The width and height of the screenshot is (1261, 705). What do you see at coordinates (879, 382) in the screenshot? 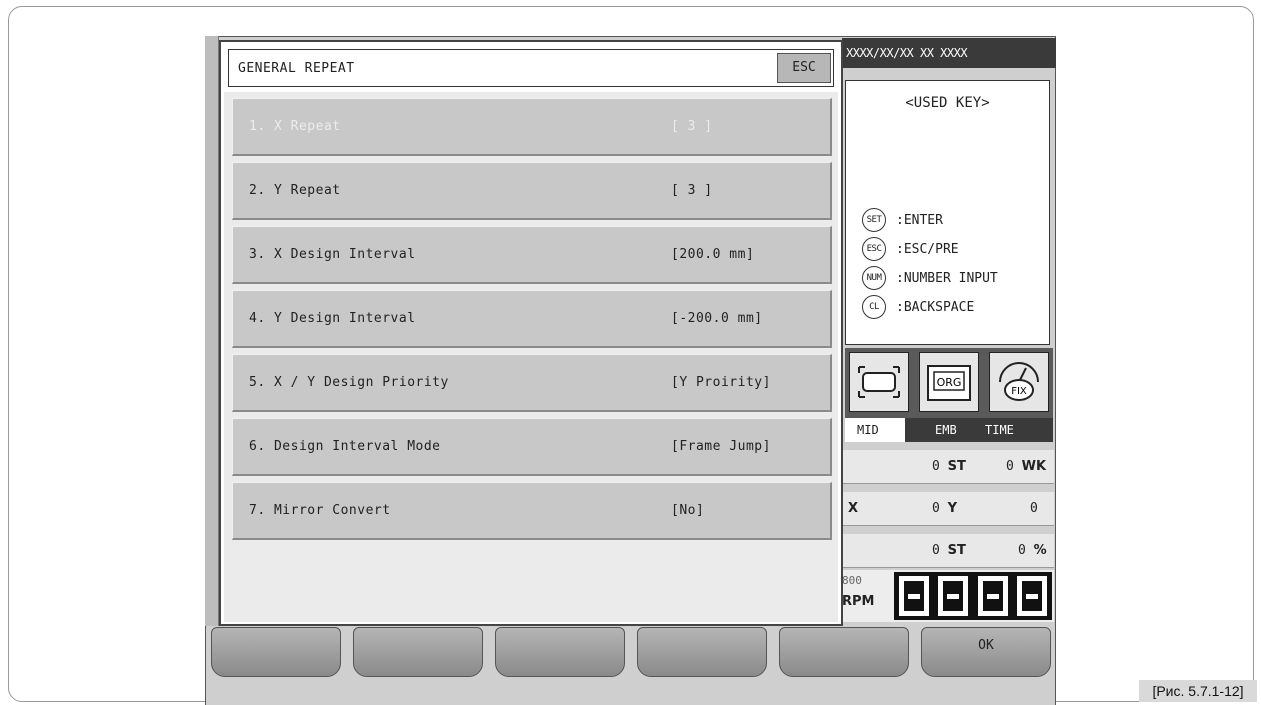
I see `frame-mid-icon` at bounding box center [879, 382].